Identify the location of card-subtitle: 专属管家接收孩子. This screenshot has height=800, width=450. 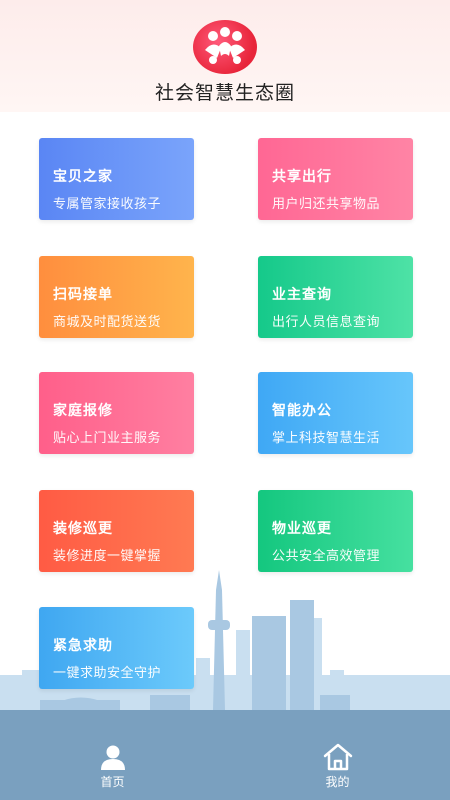
(107, 204).